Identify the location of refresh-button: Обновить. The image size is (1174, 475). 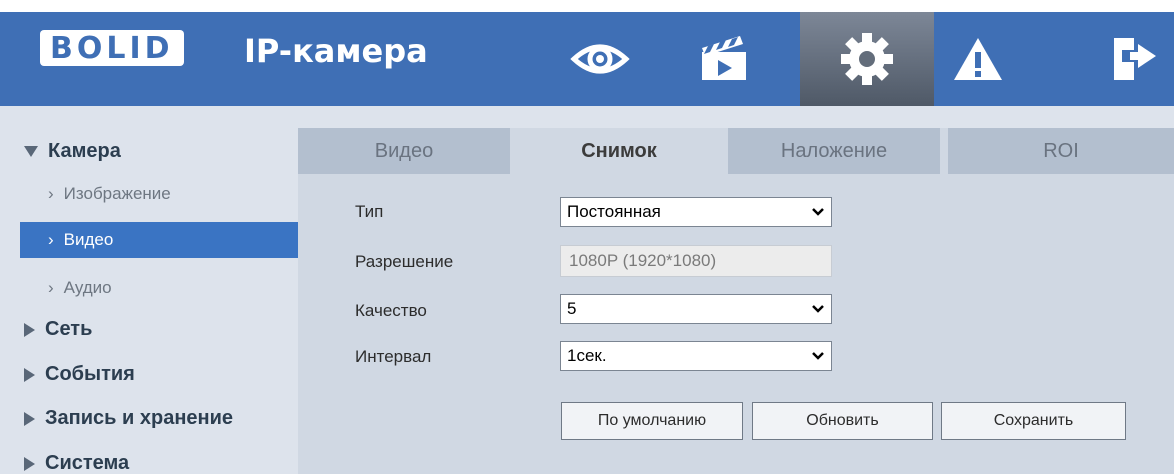
(842, 421).